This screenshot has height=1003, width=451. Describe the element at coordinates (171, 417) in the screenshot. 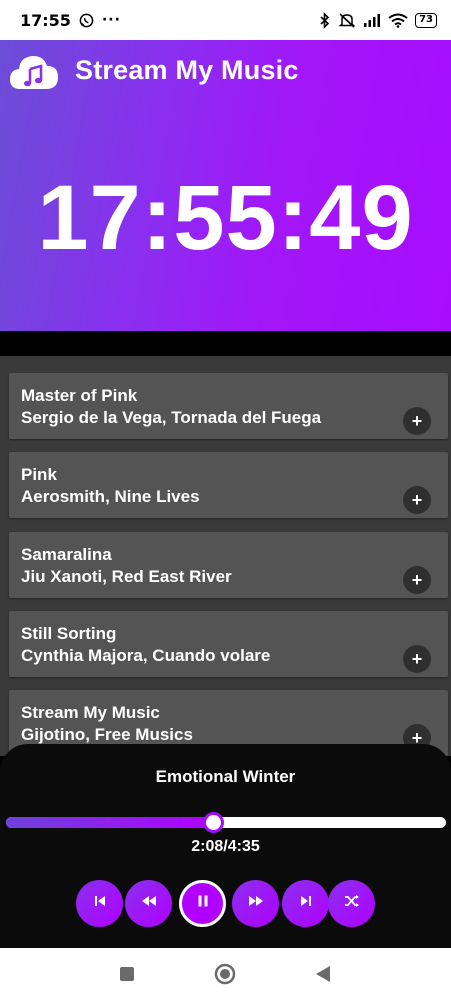

I see `song-artist: Sergio de la Vega, Tornada del Fuega` at that location.